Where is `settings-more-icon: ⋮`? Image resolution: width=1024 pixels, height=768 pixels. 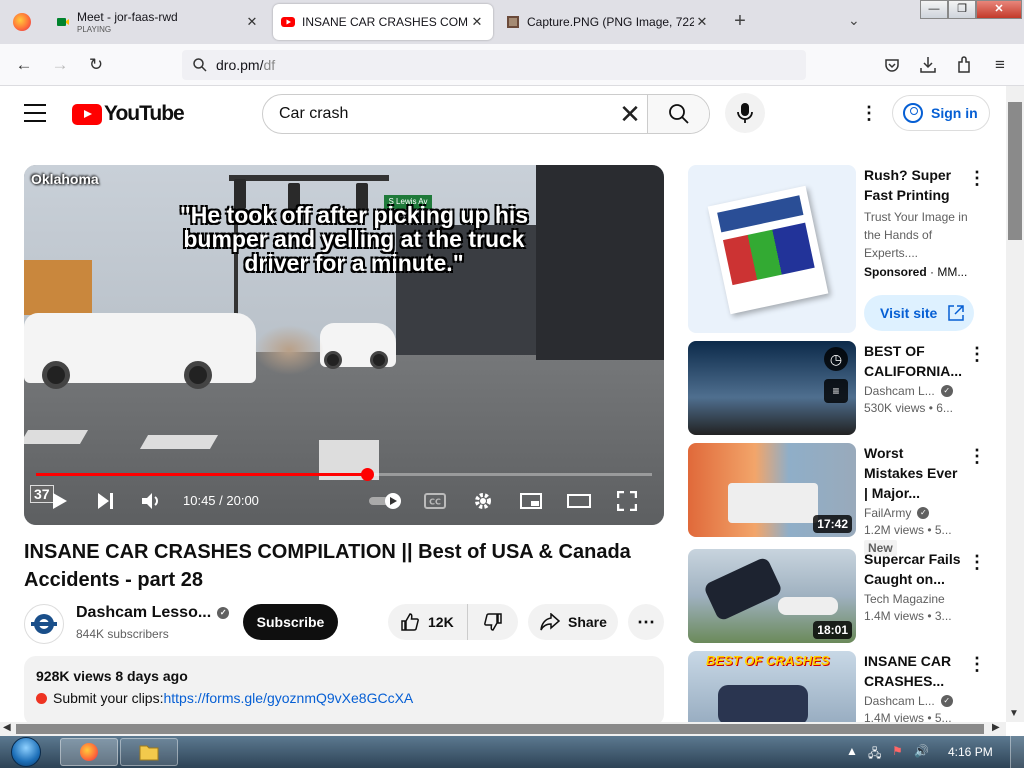 settings-more-icon: ⋮ is located at coordinates (869, 113).